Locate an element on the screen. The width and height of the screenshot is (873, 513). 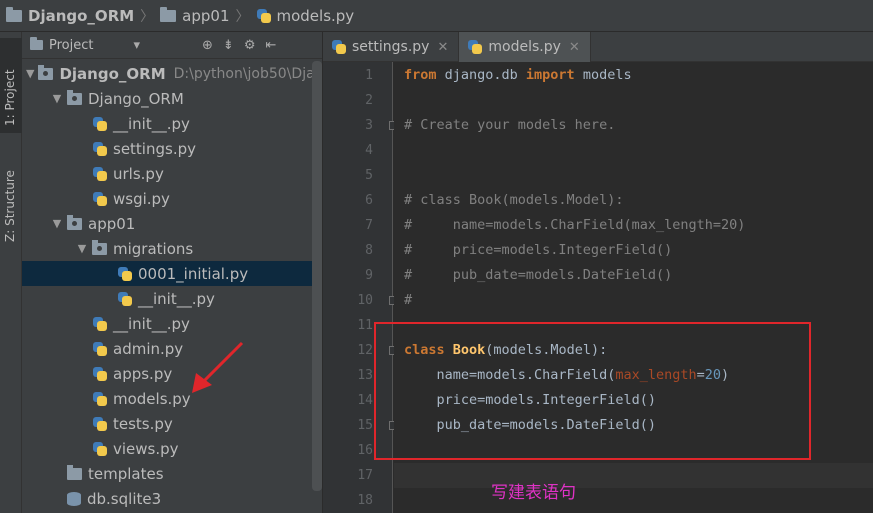
tree-item-label: wsgi.py is located at coordinates (141, 198).